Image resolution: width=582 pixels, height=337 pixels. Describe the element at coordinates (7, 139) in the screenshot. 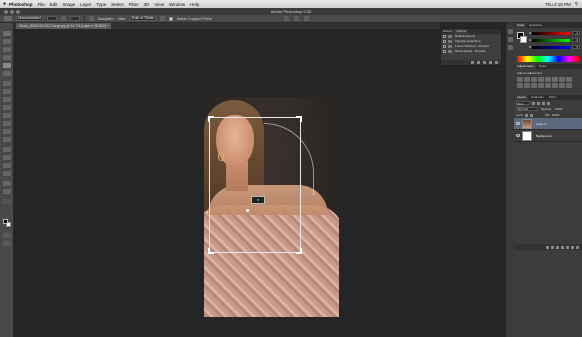

I see `dodge-tool-icon` at that location.